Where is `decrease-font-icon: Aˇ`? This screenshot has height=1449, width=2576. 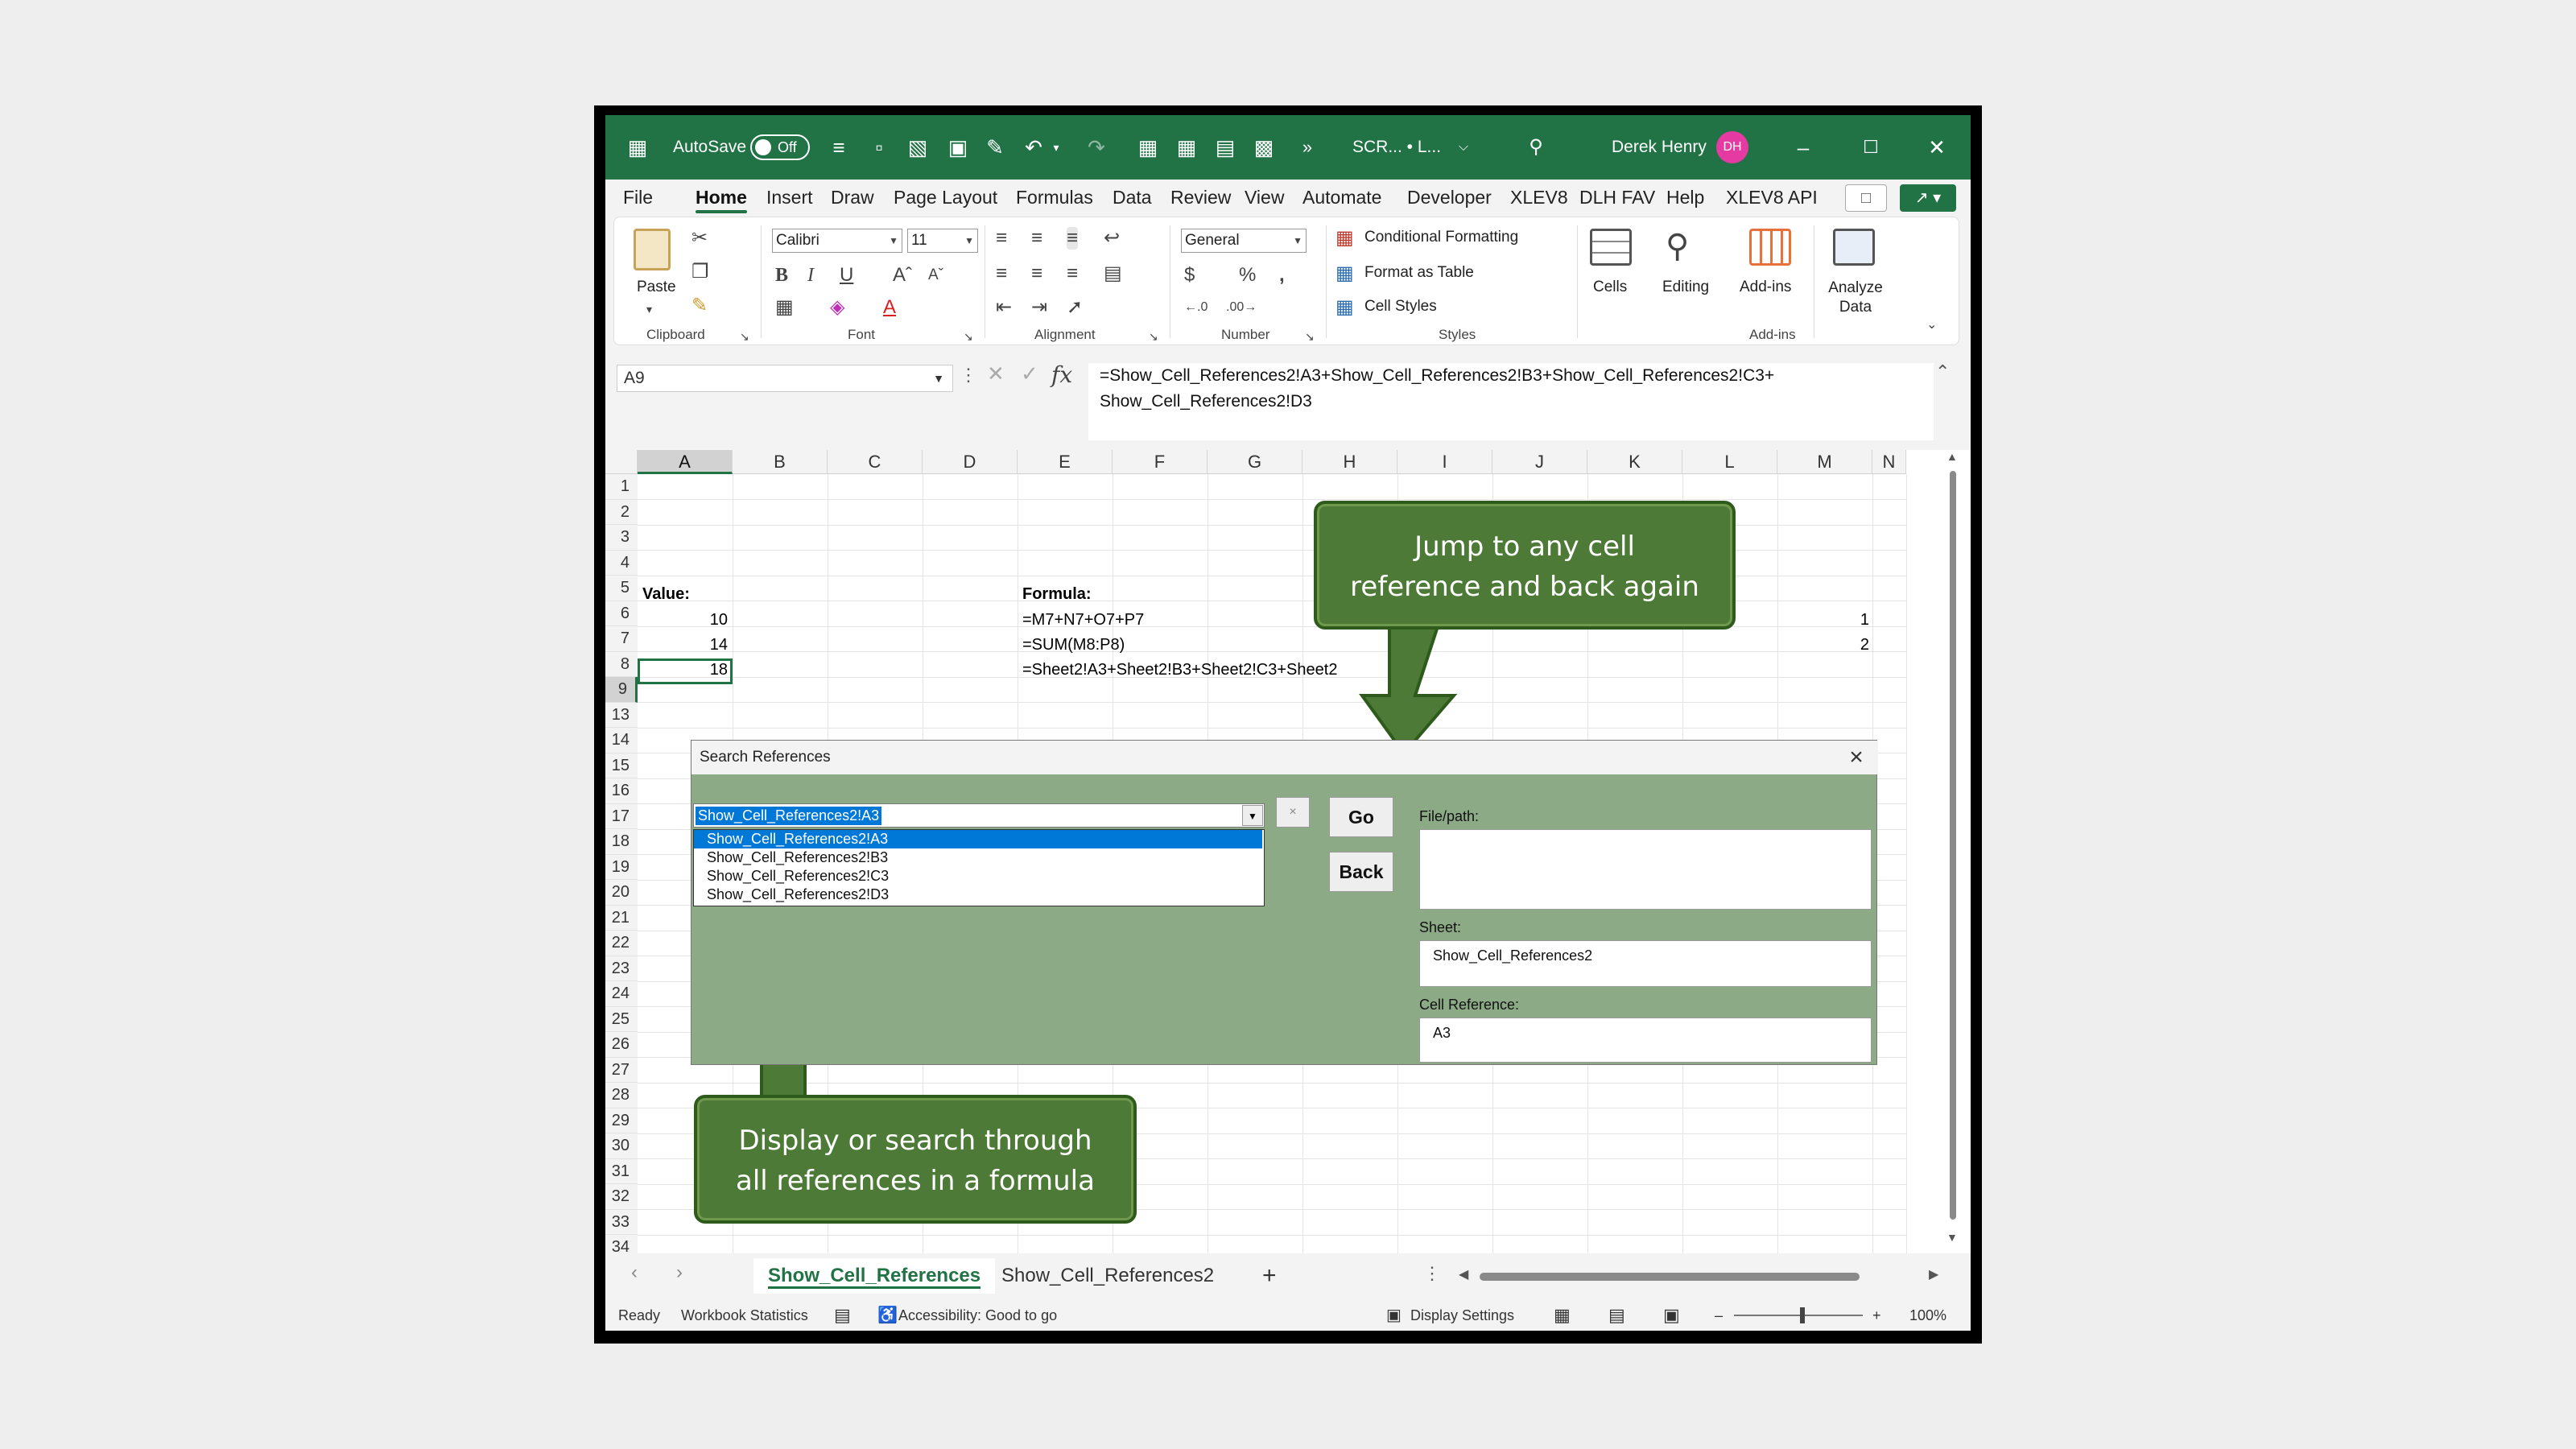 decrease-font-icon: Aˇ is located at coordinates (935, 275).